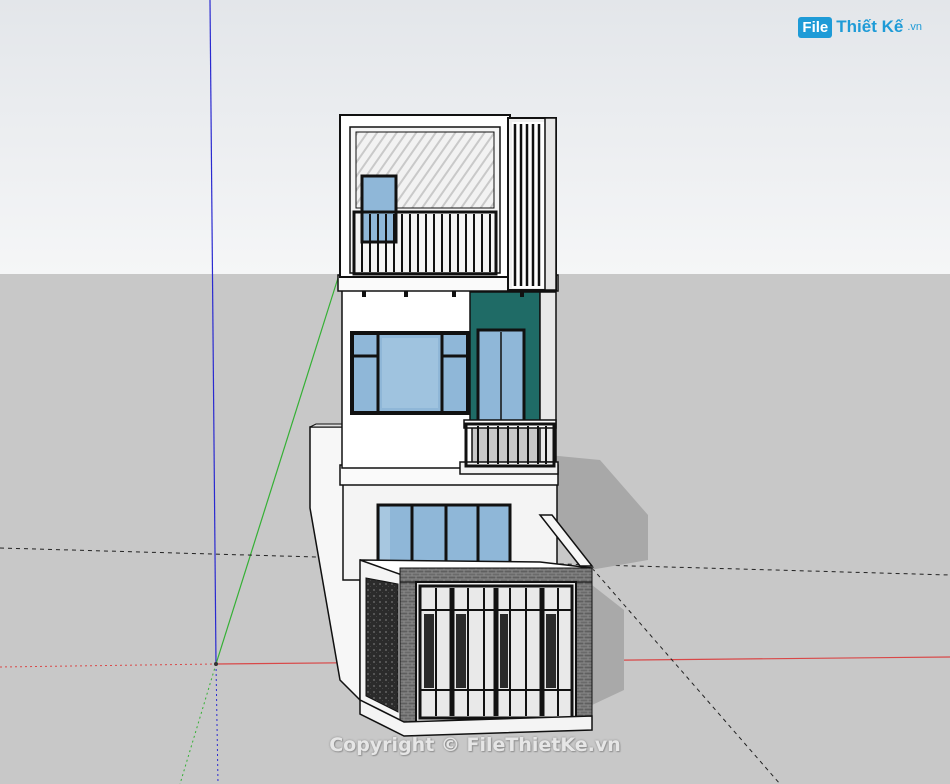 Image resolution: width=950 pixels, height=784 pixels. I want to click on copyright-watermark: Copyright © FileThietKe.vn, so click(475, 745).